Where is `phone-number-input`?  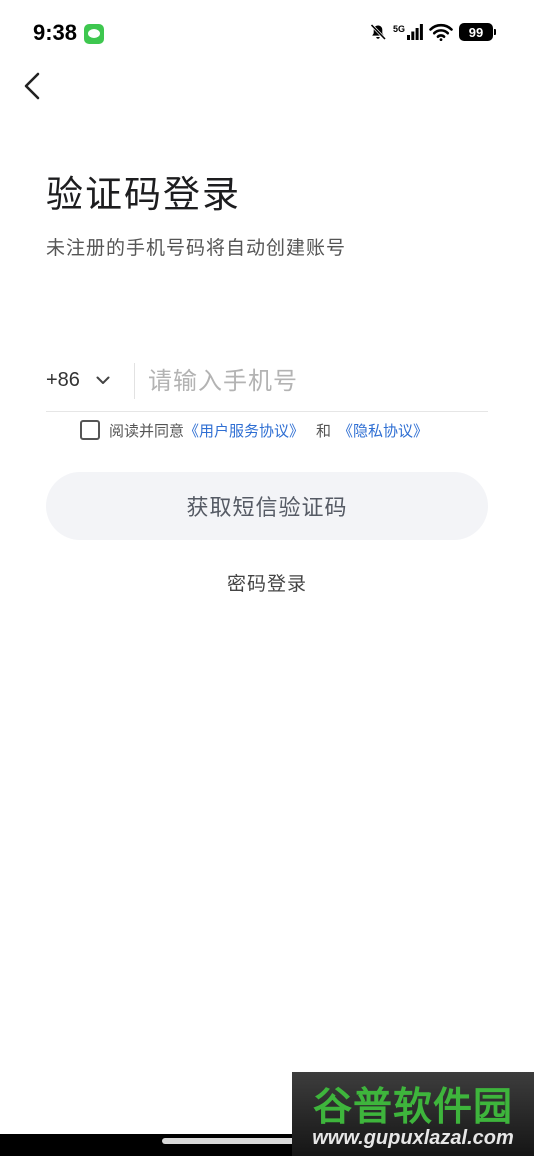 phone-number-input is located at coordinates (318, 380).